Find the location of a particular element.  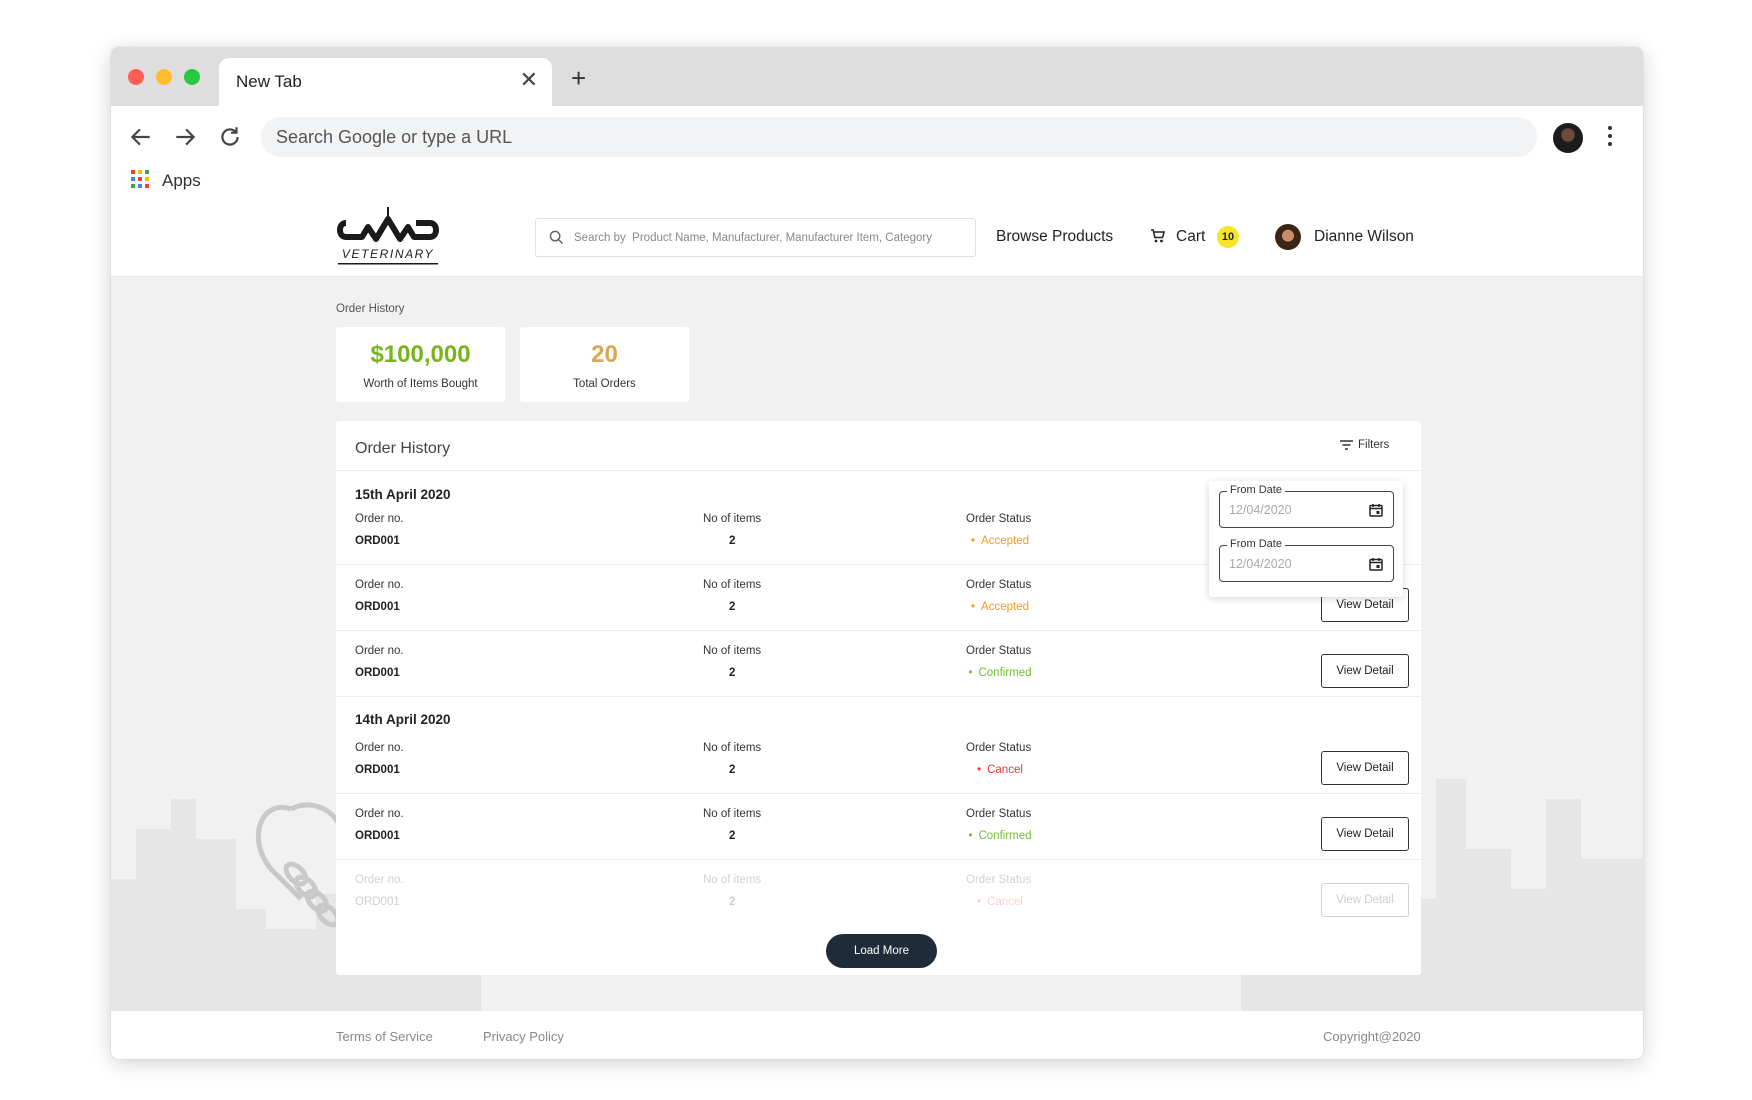

cart-count-badge: 10 is located at coordinates (1228, 237).